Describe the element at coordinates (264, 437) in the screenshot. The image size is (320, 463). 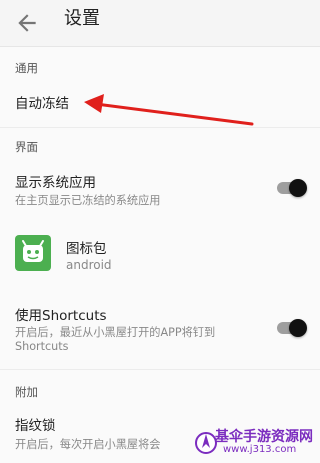
I see `watermark-name: 基伞手游资源网` at that location.